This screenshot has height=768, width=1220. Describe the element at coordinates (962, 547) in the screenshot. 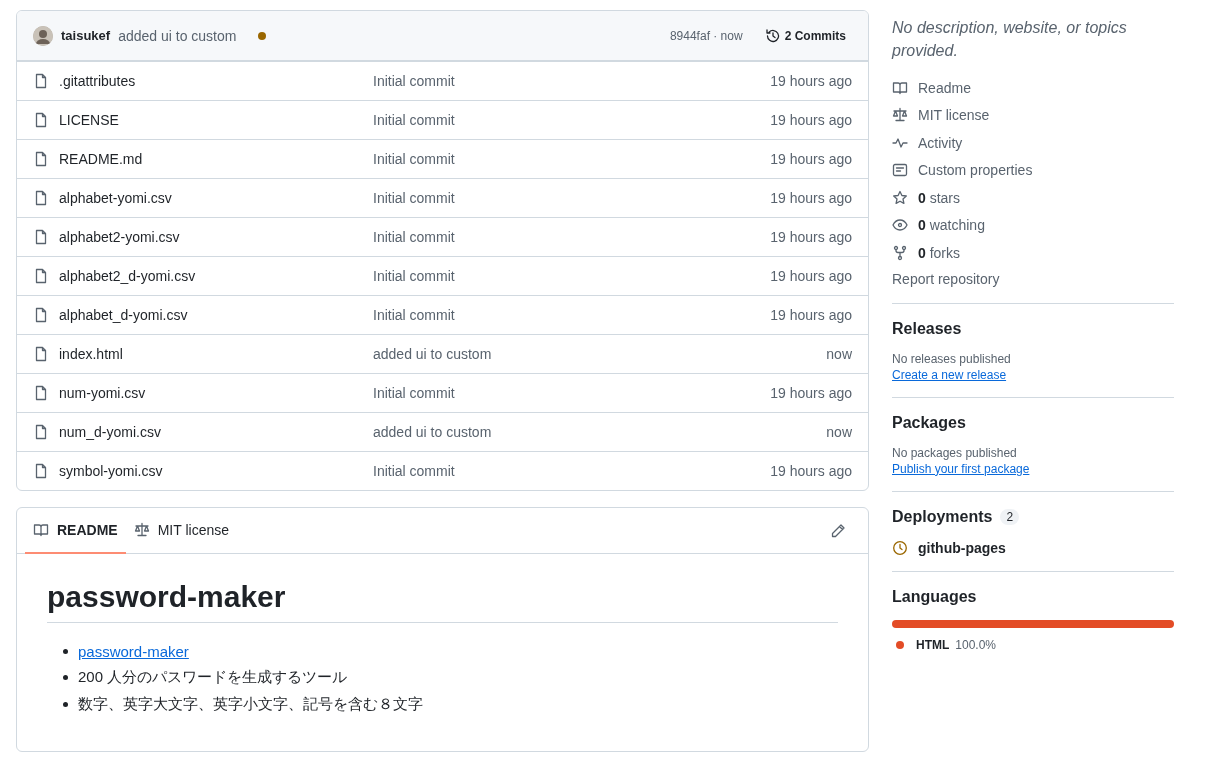

I see `deployment-link: github-pages` at that location.